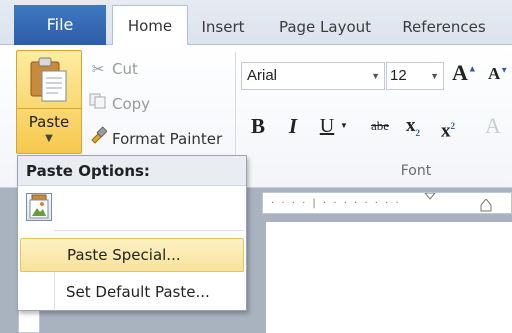 The image size is (512, 333). I want to click on format-painter-button: Format Painter, so click(155, 139).